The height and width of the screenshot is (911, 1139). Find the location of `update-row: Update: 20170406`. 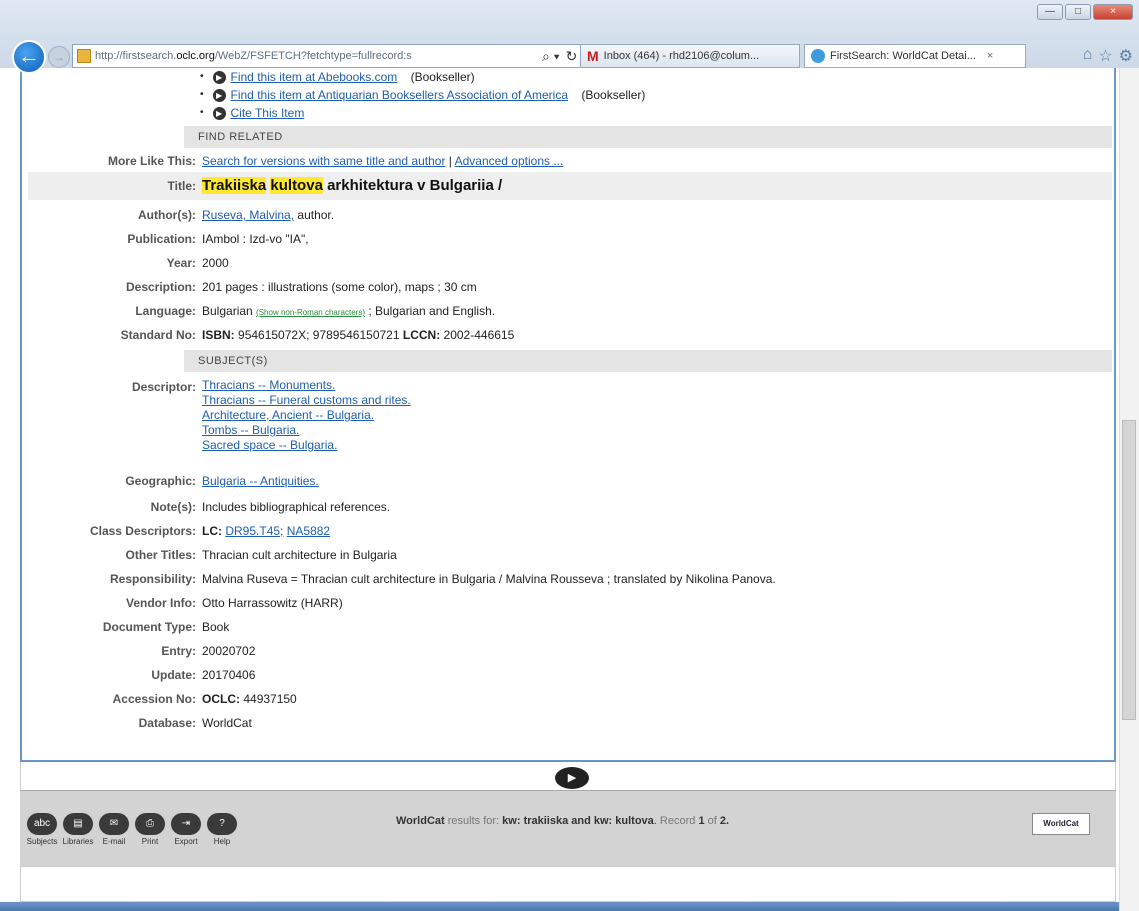

update-row: Update: 20170406 is located at coordinates (567, 675).